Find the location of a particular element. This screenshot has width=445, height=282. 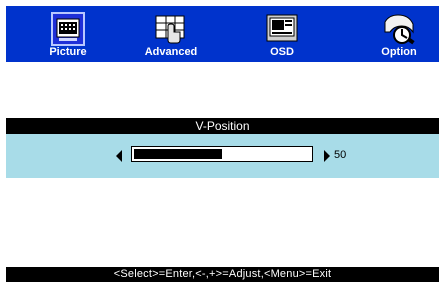

footer-help-text: <Select>=Enter,<-,+>=Adjust,<Menu>=Exit is located at coordinates (222, 274).